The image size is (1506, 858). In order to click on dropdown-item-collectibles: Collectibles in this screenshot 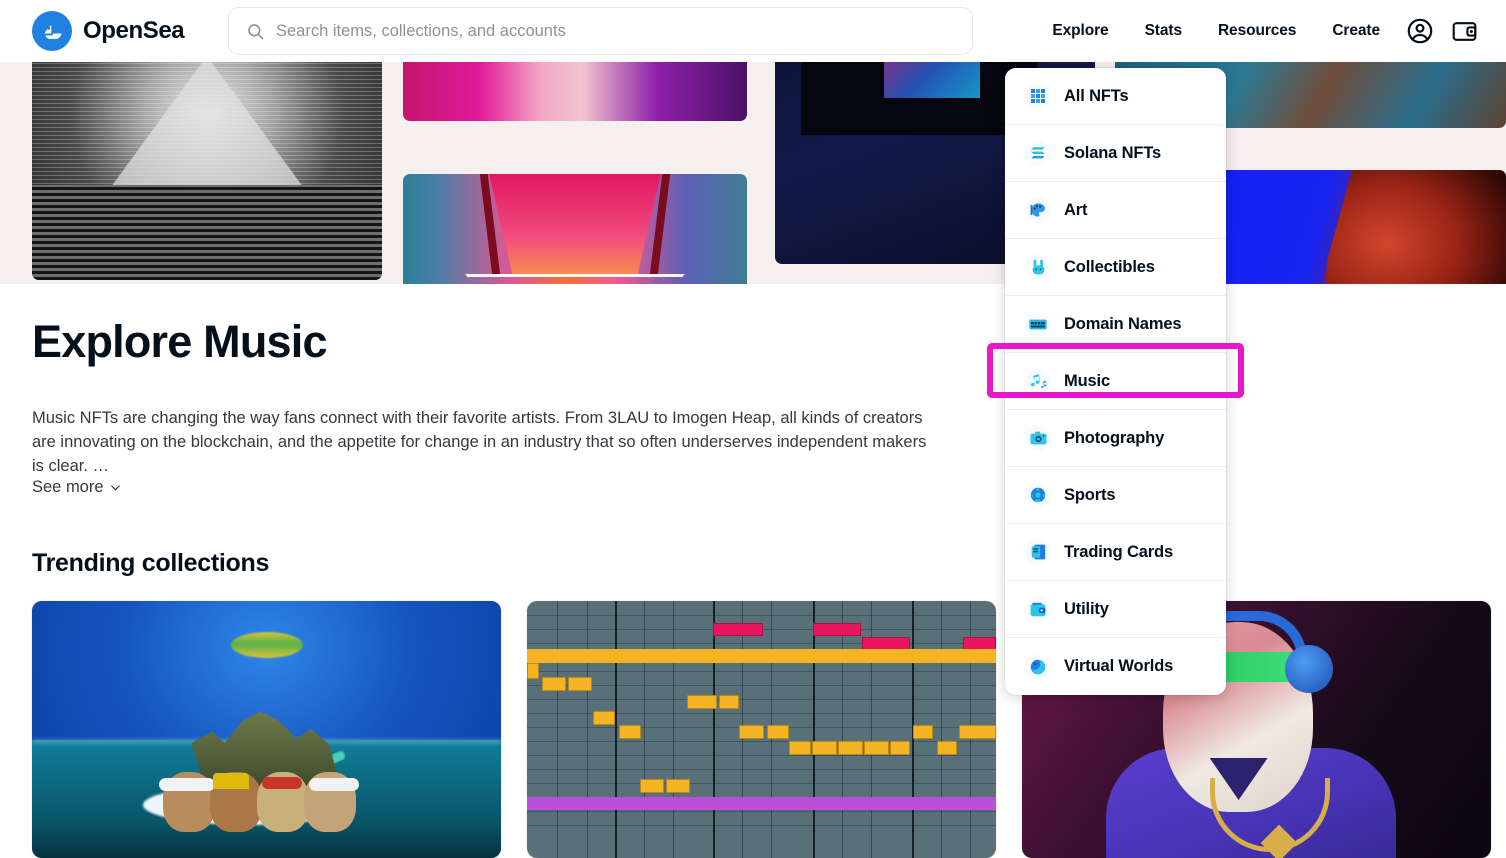, I will do `click(1115, 267)`.